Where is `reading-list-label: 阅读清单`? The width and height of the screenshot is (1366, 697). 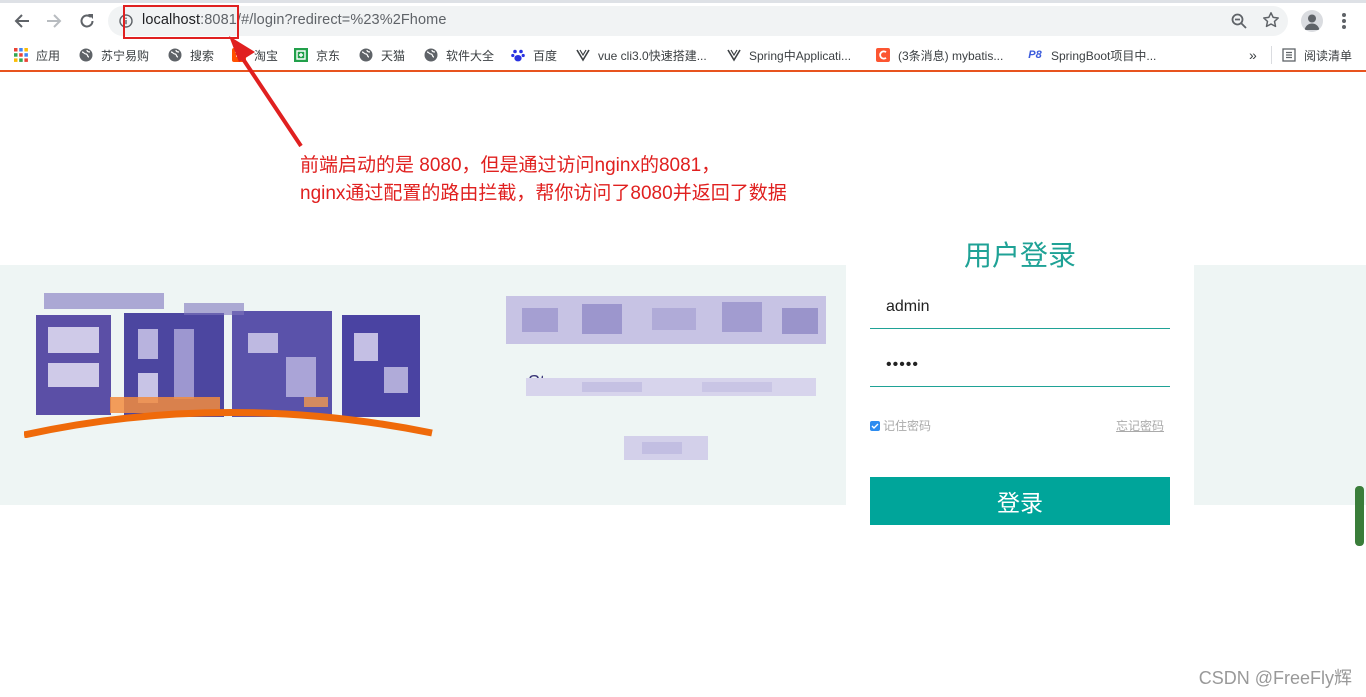 reading-list-label: 阅读清单 is located at coordinates (1328, 55).